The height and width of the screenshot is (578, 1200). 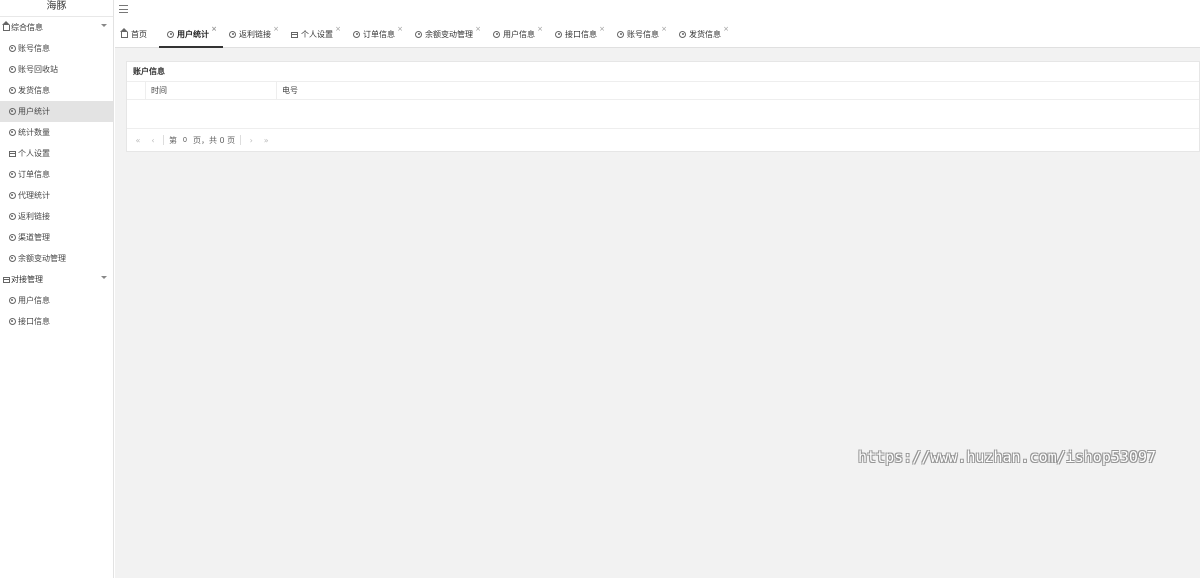 I want to click on tab: 订单信息 ×, so click(x=378, y=35).